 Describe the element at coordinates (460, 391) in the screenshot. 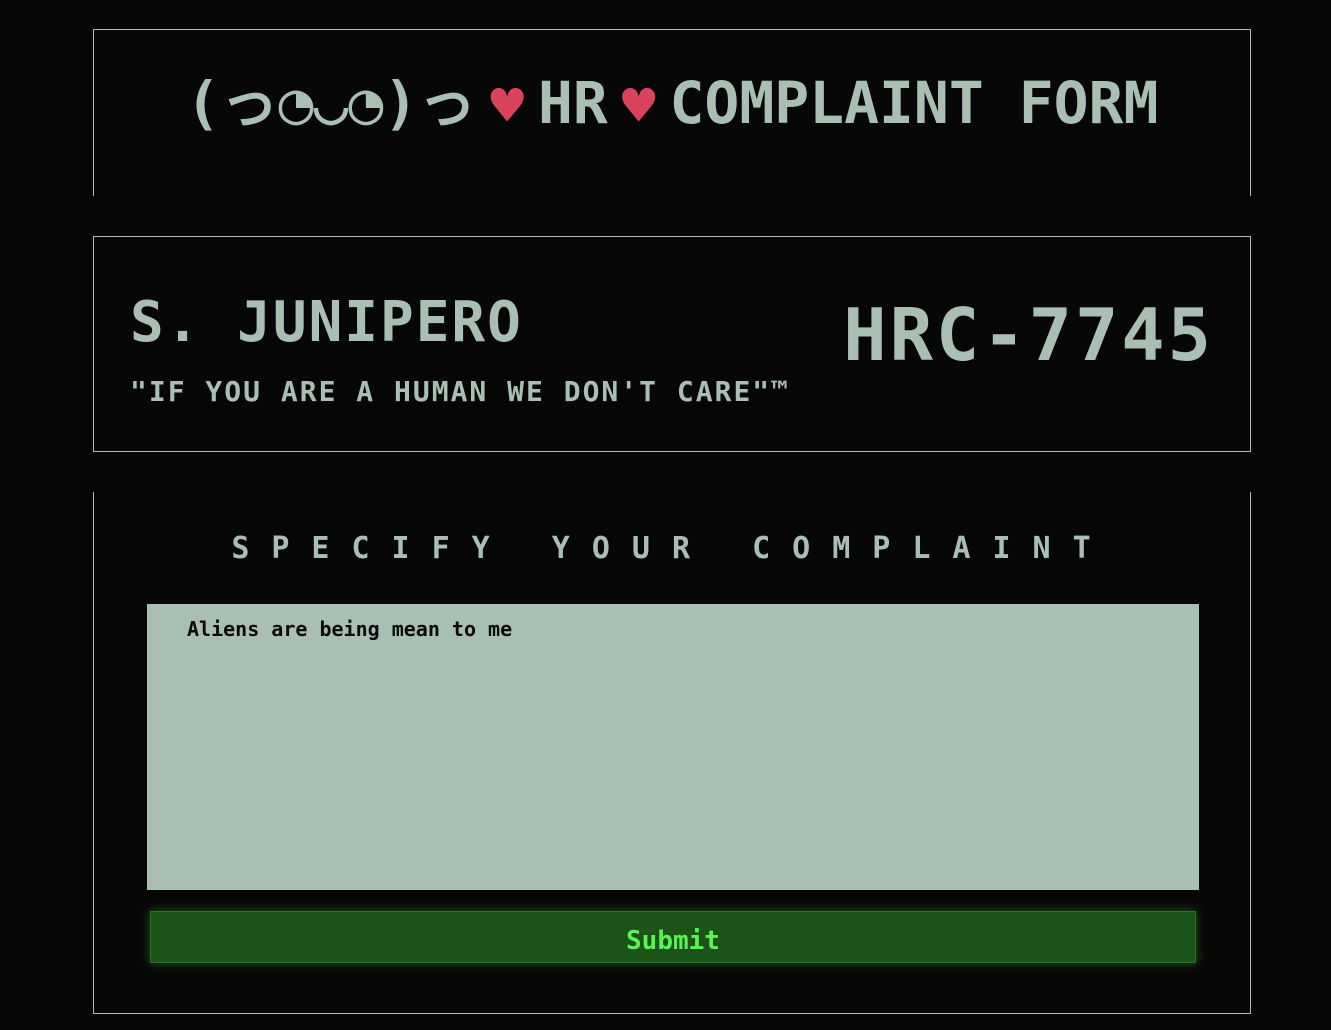

I see `employee-slogan: "IF YOU ARE A HUMAN WE DON'T CARE"™` at that location.